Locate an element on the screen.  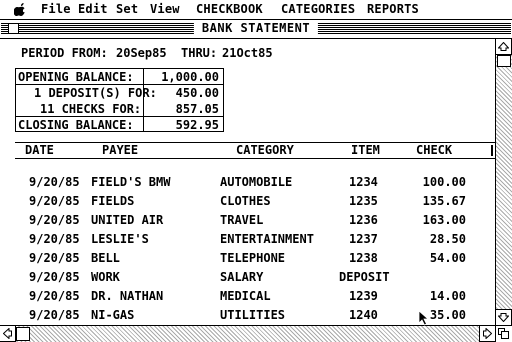
vertical-scrollbar is located at coordinates (503, 182).